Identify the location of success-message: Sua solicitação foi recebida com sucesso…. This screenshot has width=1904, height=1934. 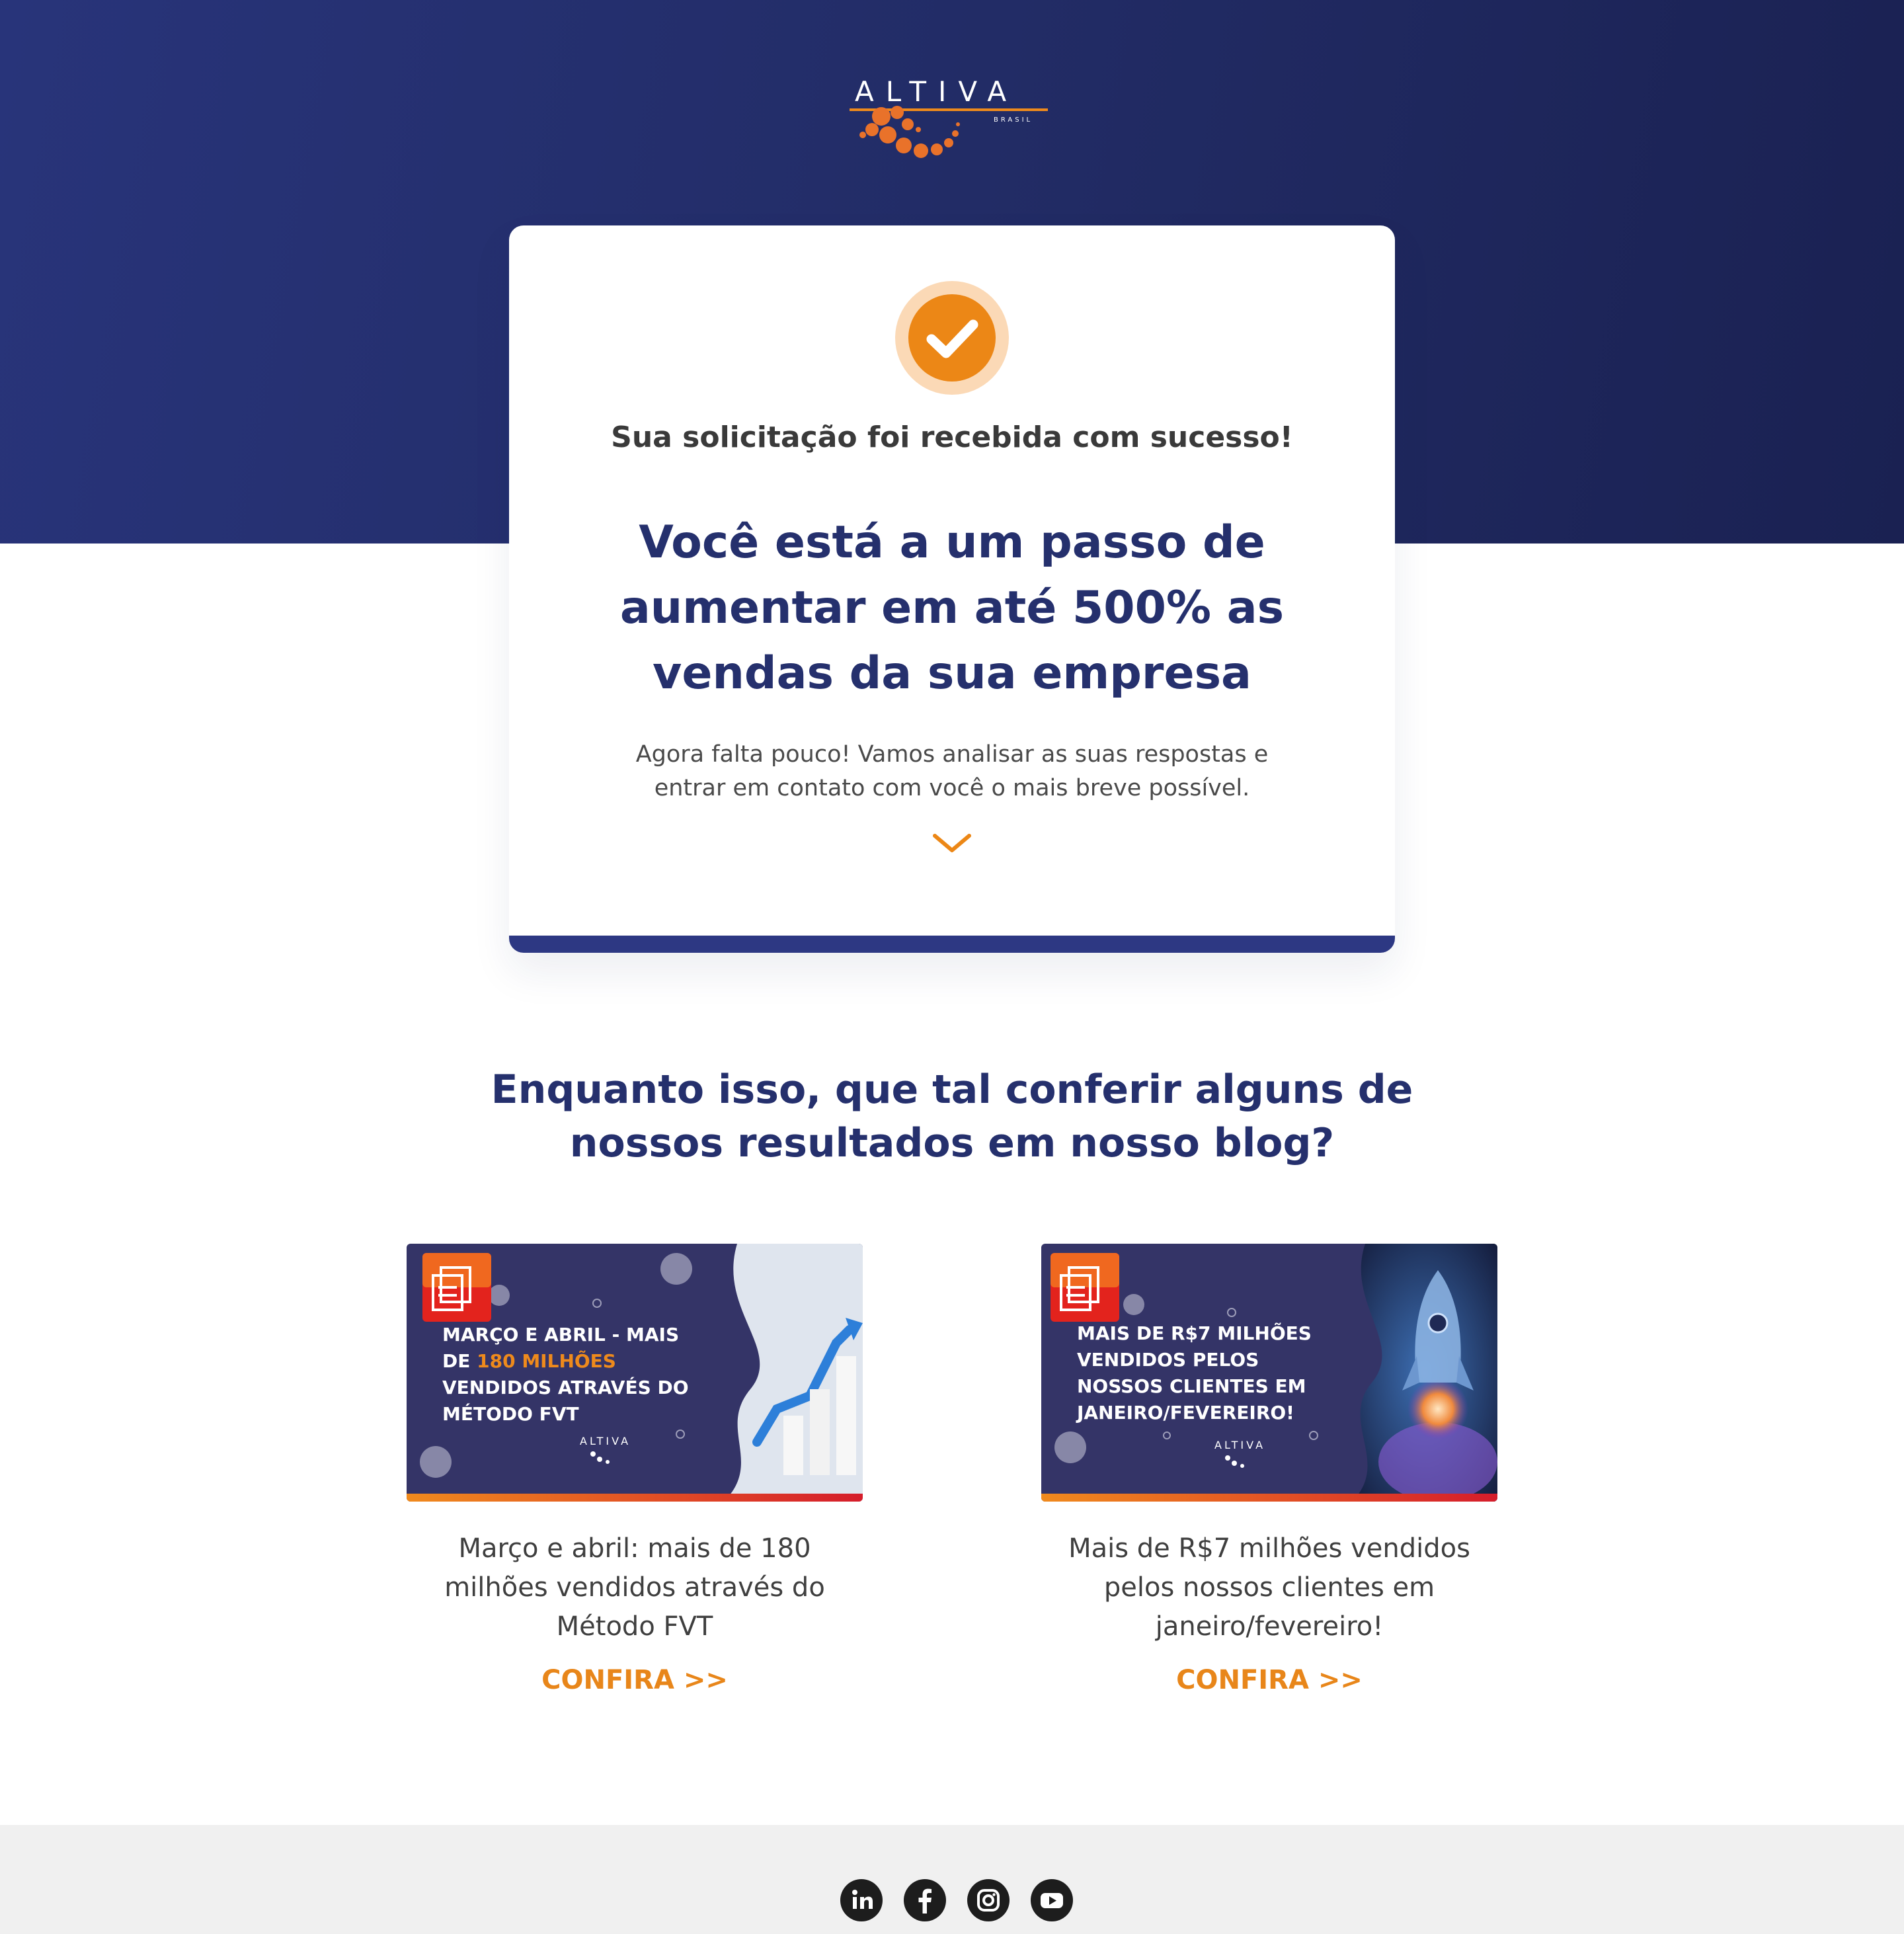
(952, 437).